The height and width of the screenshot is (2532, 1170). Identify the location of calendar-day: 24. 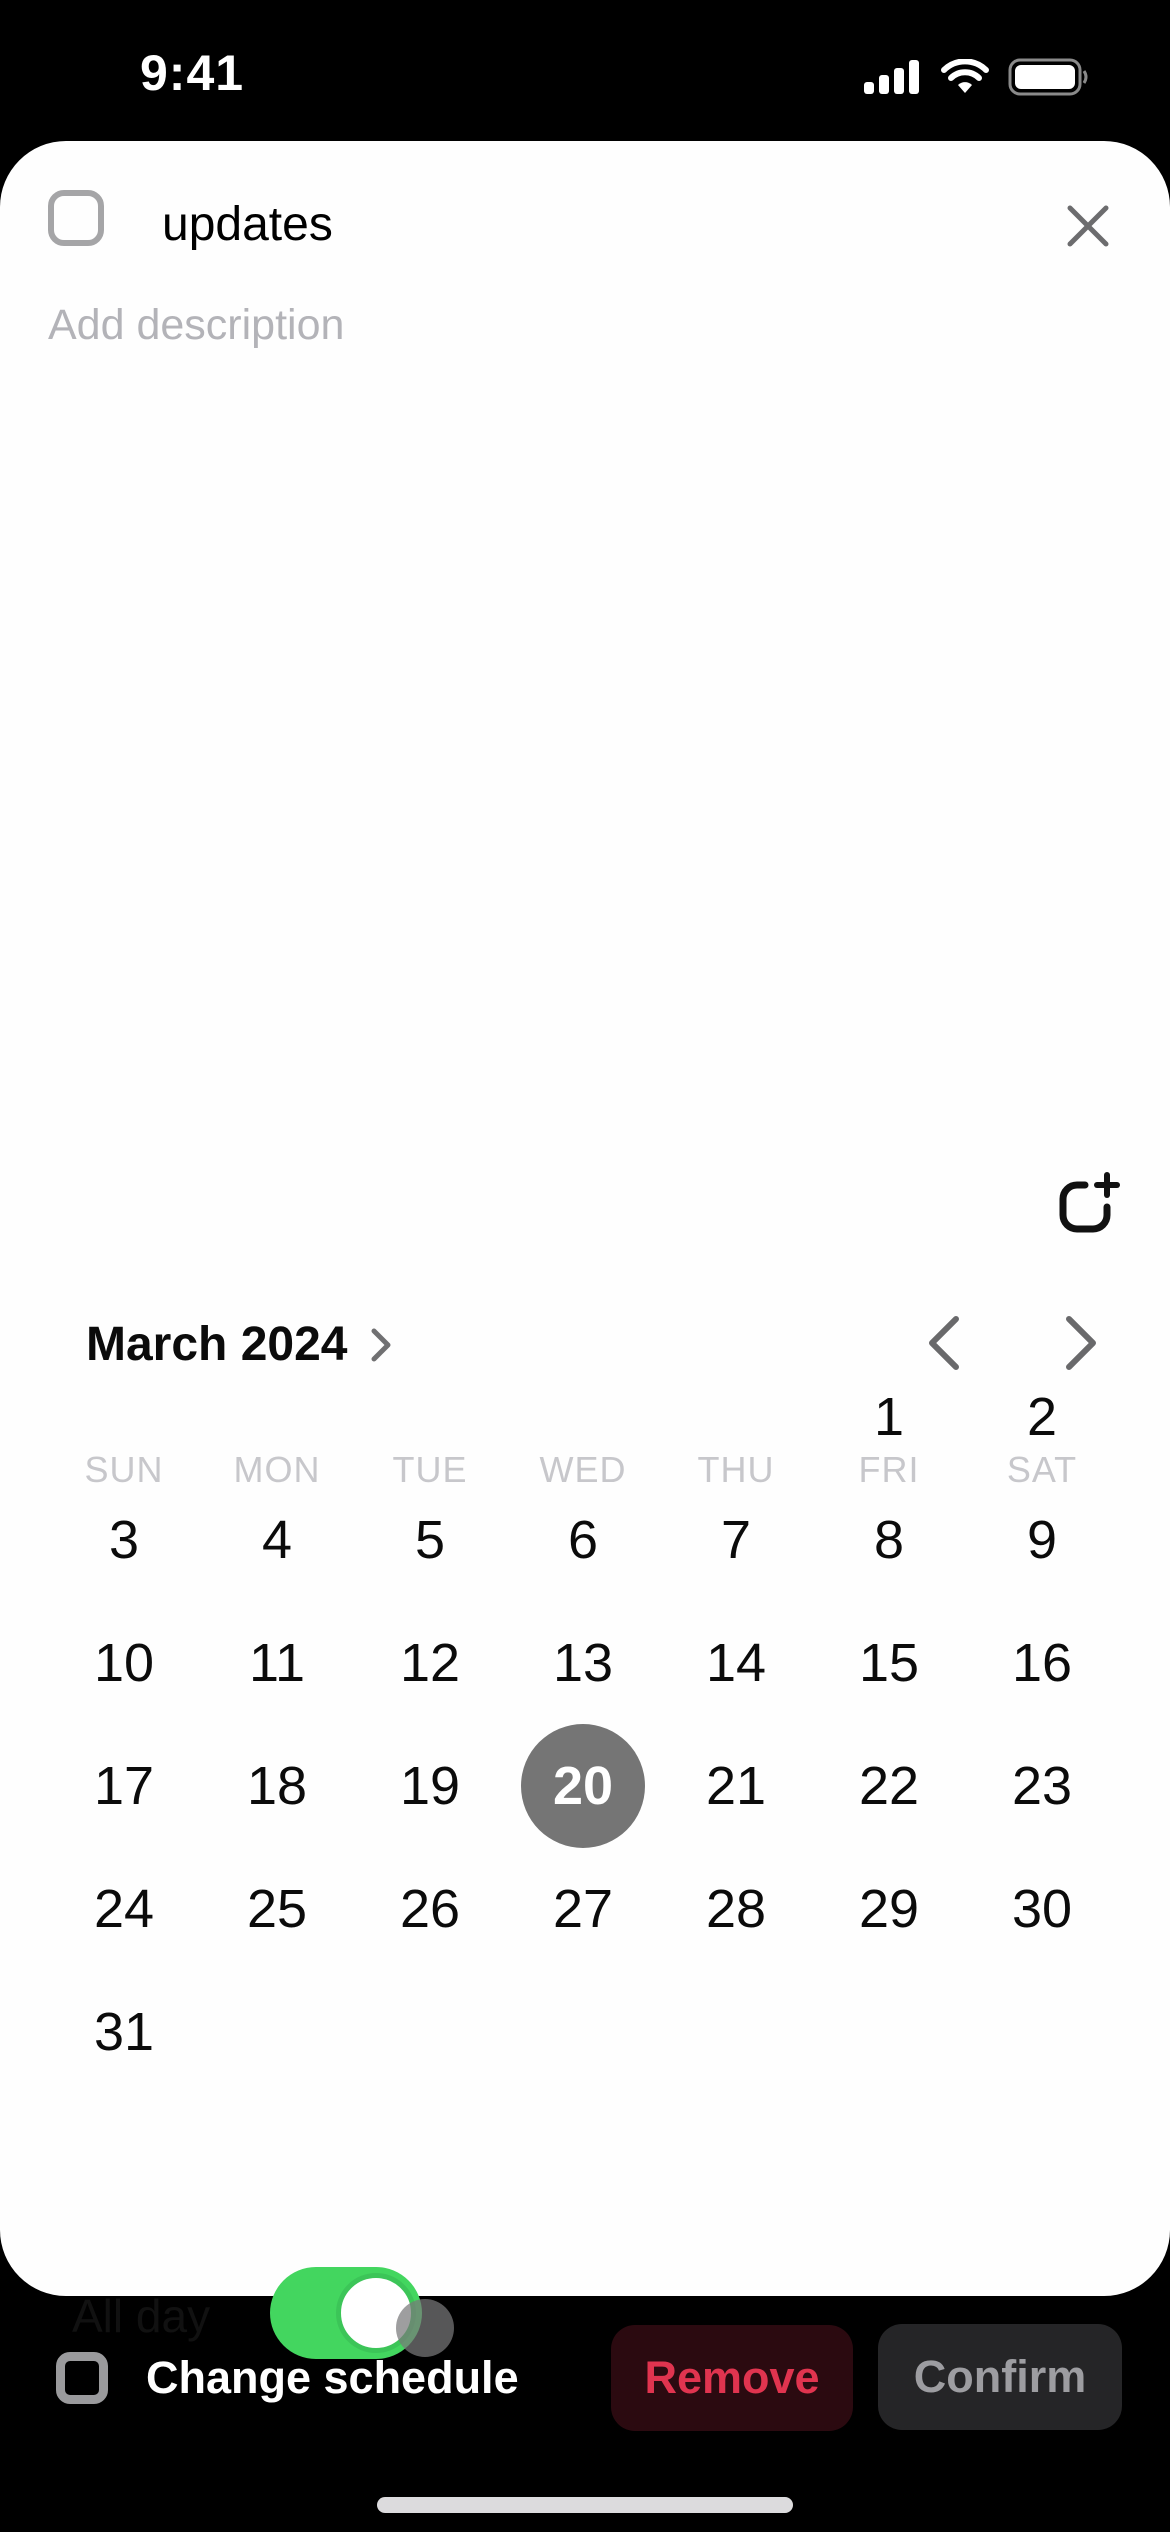
(124, 1909).